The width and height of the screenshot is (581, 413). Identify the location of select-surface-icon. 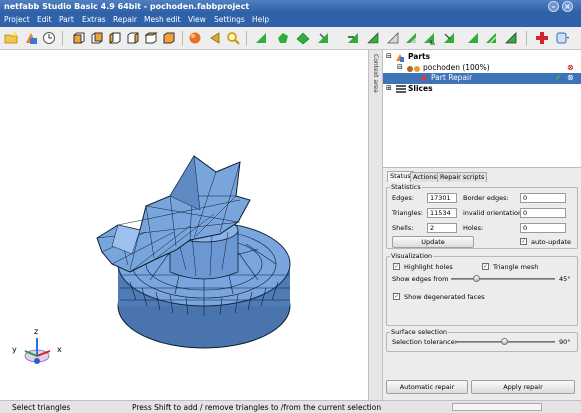
(303, 38).